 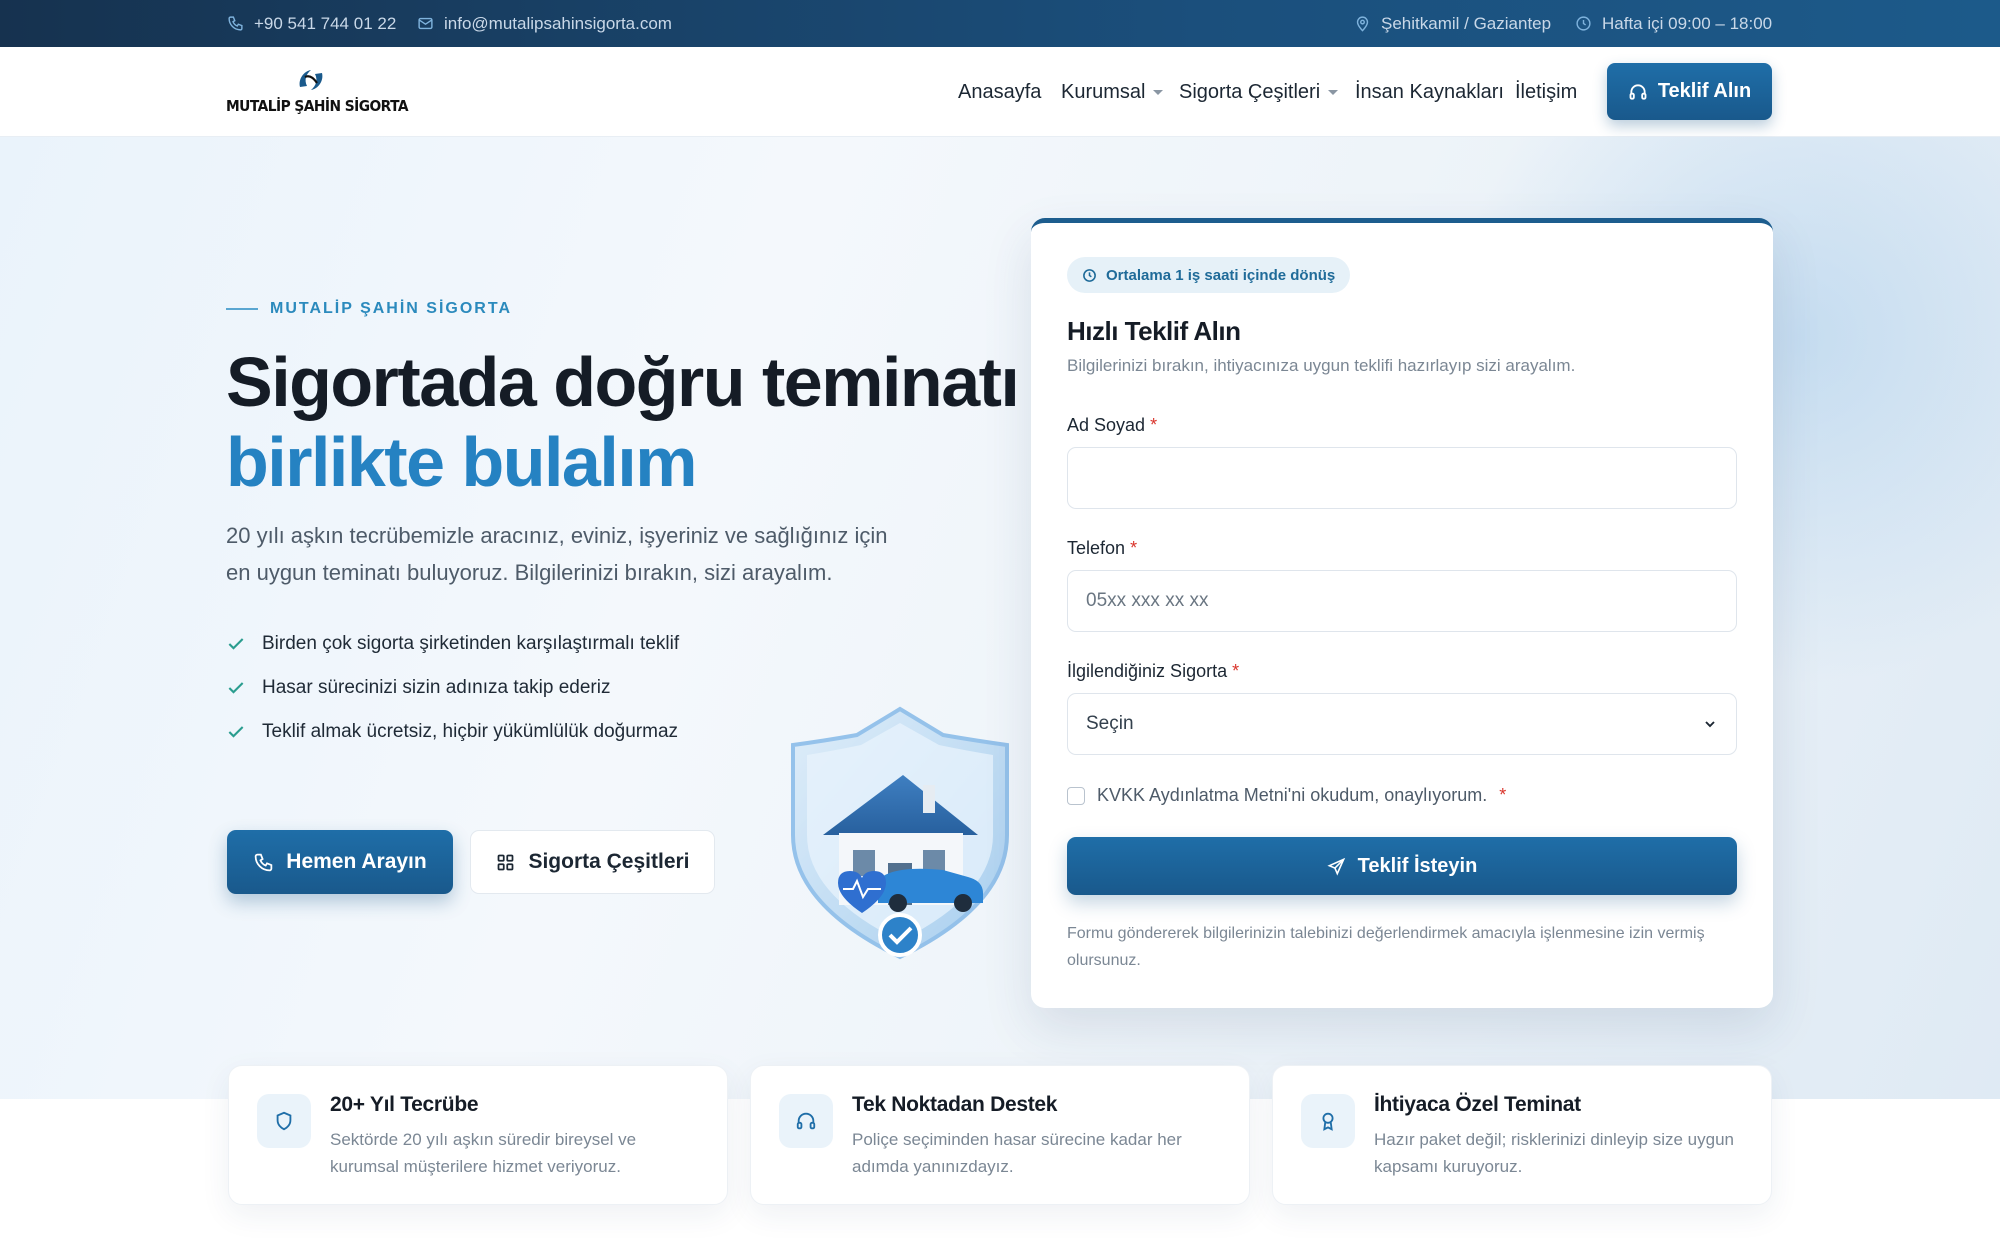 I want to click on nav-hr-label: İnsan Kaynakları, so click(x=1429, y=91).